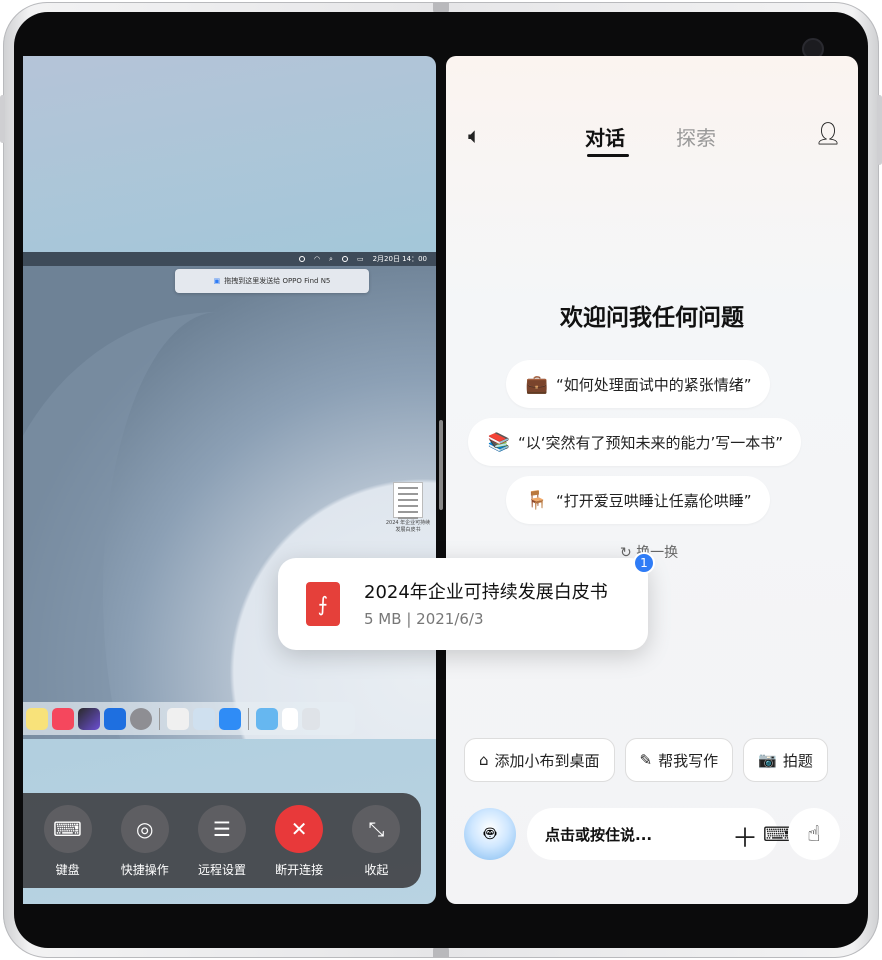 The image size is (882, 960). I want to click on user-icon: 👤︎, so click(828, 134).